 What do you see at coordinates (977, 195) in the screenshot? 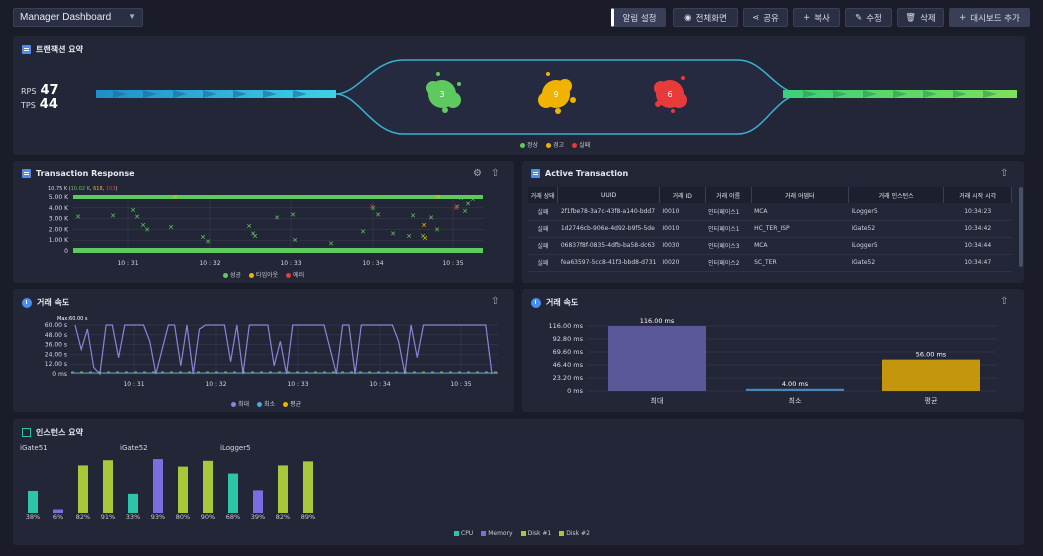
I see `col-start-time: 거래 시작 시각` at bounding box center [977, 195].